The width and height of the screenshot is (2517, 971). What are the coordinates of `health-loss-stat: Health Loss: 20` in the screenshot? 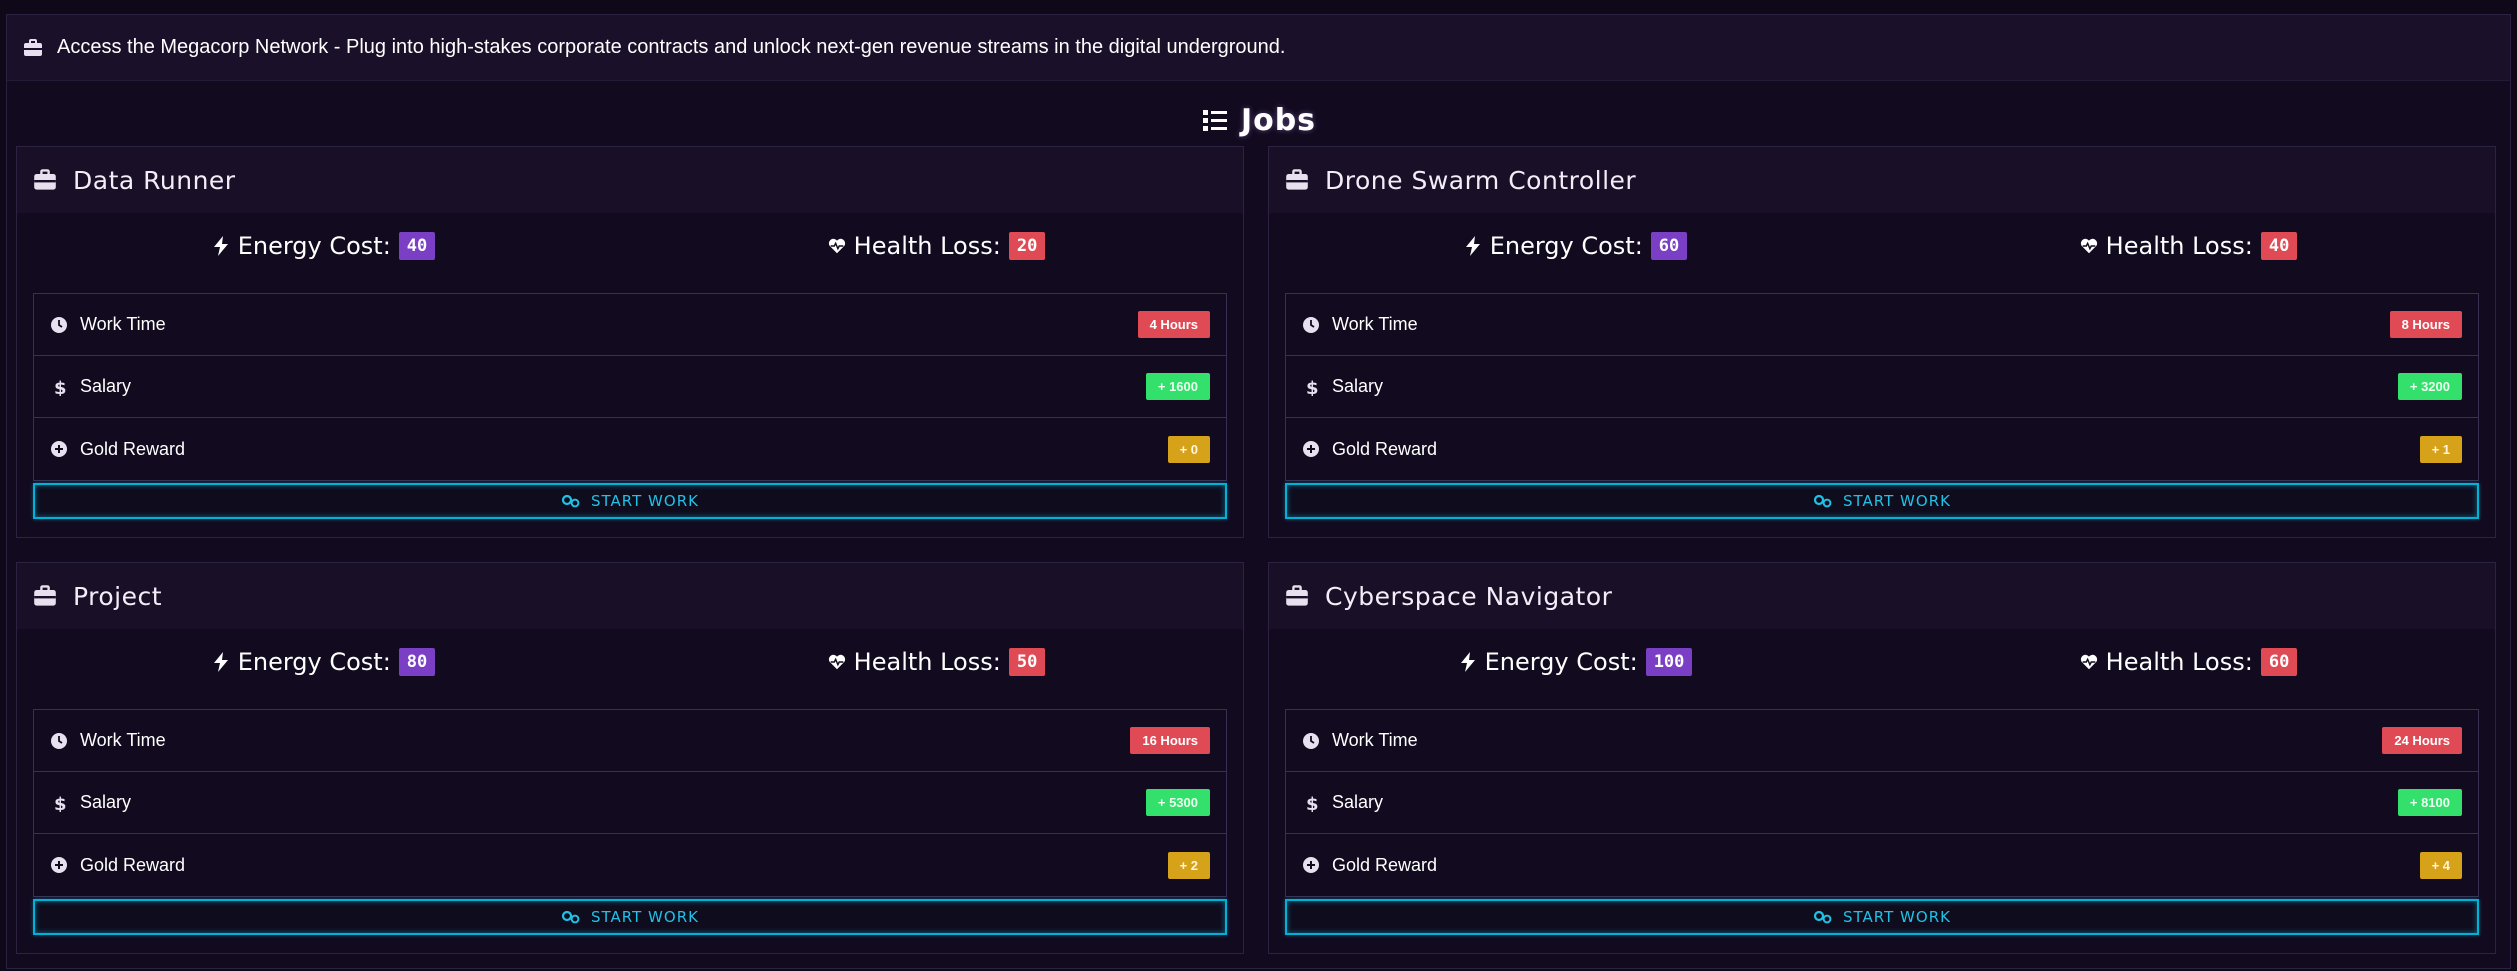 It's located at (936, 246).